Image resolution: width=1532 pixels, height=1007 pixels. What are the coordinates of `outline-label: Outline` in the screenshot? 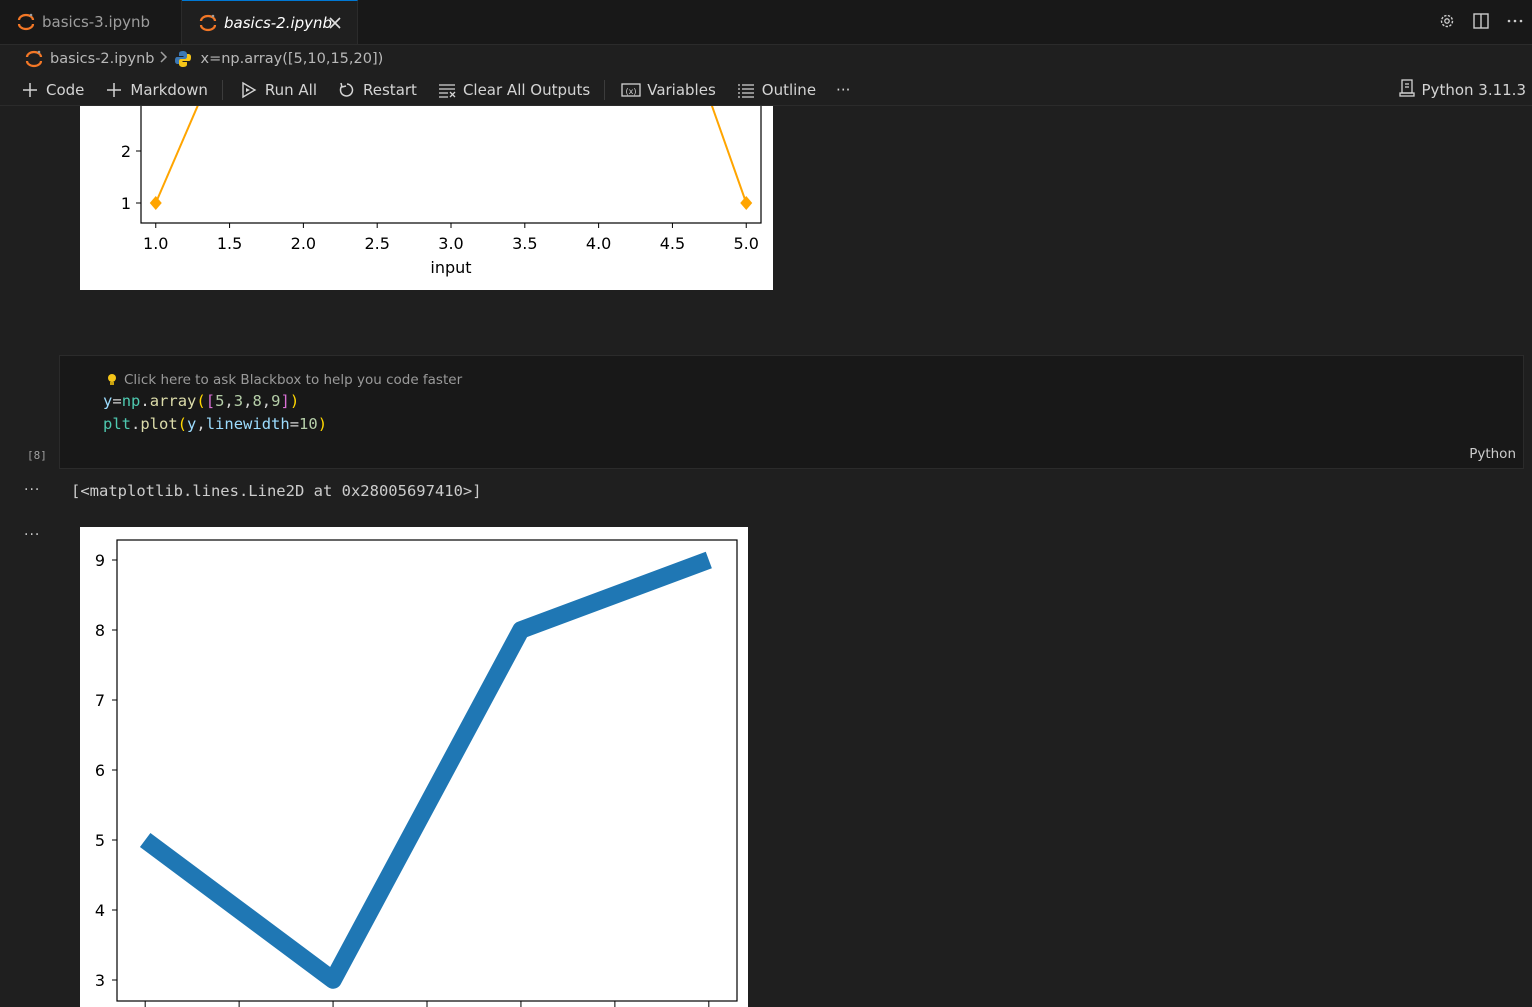 It's located at (789, 89).